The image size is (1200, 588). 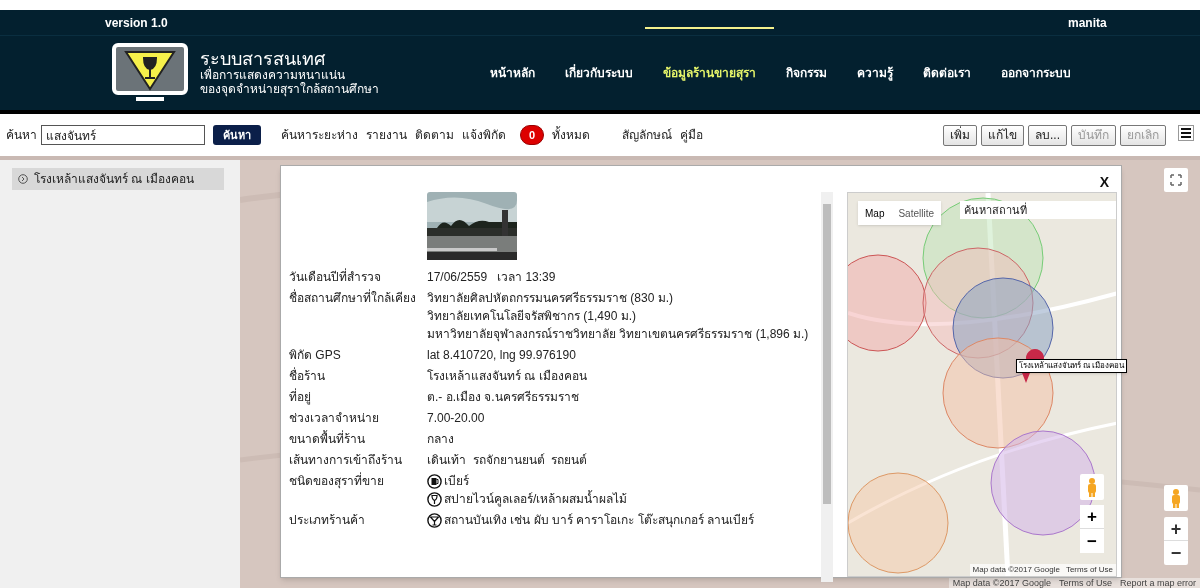 What do you see at coordinates (273, 75) in the screenshot?
I see `app-subtitle: เพื่อการแสดงความหนาแน่น` at bounding box center [273, 75].